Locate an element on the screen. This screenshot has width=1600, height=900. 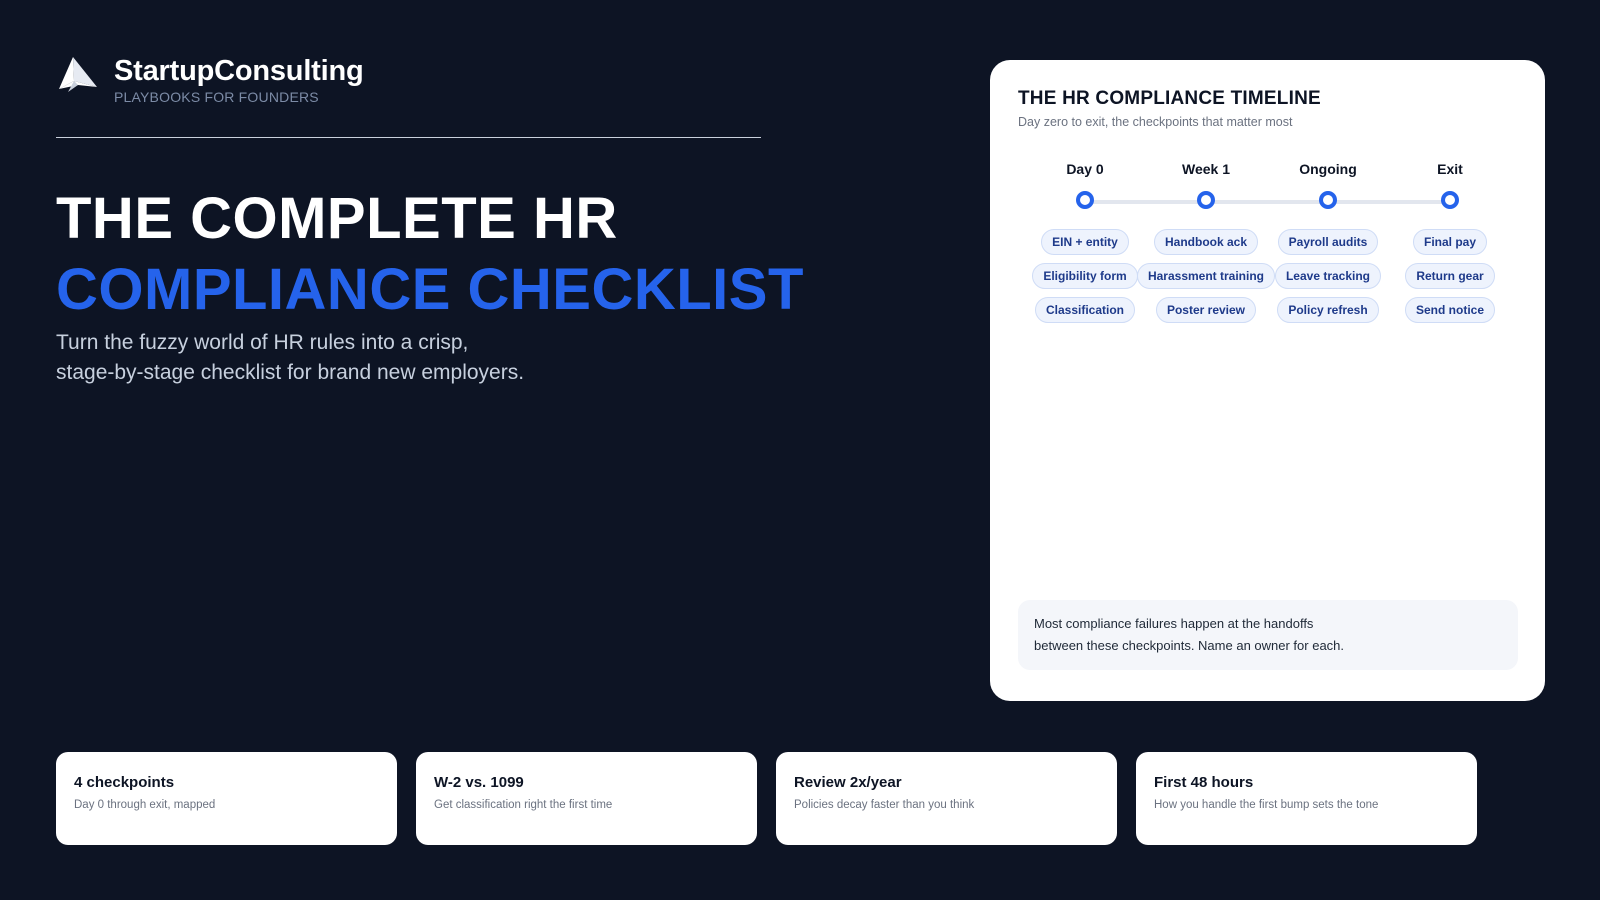
timeline-stage-exit: Exit Final pay Return gear Send notice is located at coordinates (1450, 245).